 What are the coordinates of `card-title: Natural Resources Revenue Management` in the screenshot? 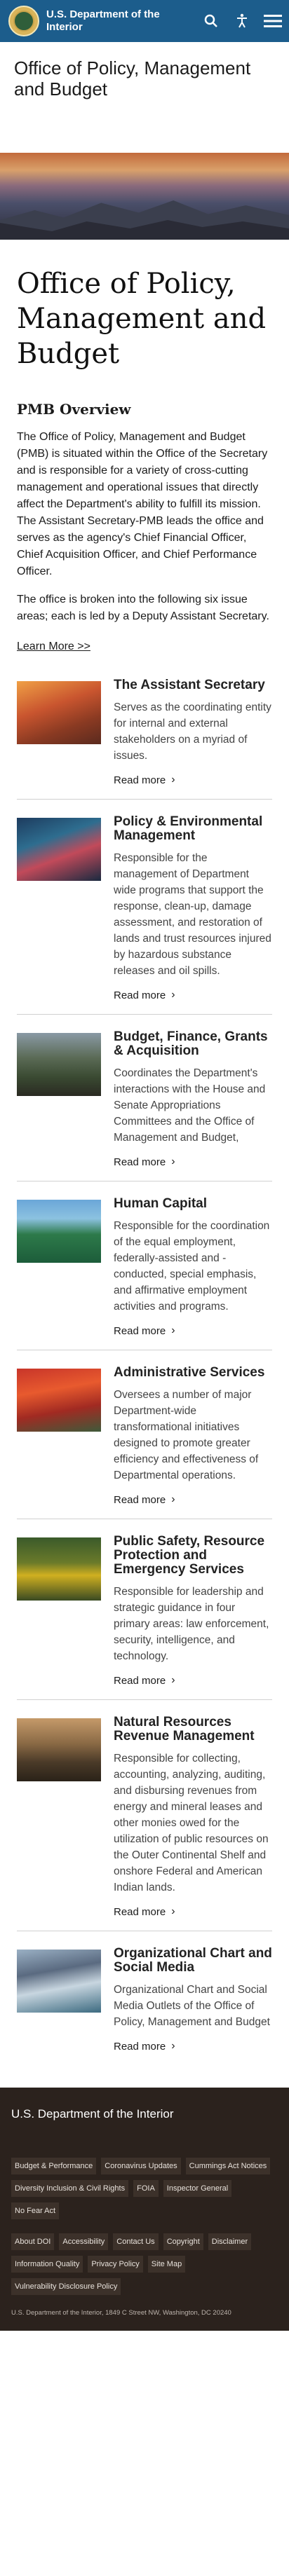 It's located at (193, 1729).